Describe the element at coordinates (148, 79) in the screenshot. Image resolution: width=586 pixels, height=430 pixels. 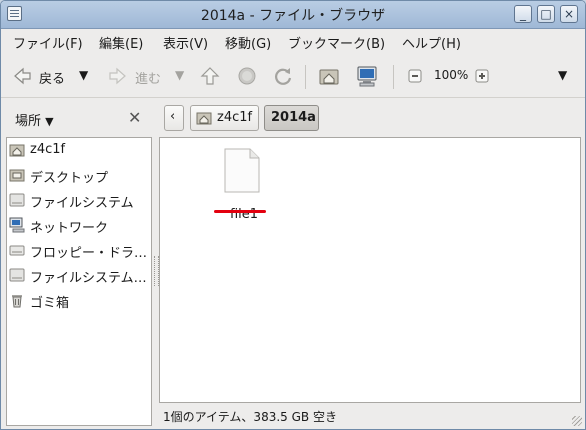
I see `forward-label: 進む` at that location.